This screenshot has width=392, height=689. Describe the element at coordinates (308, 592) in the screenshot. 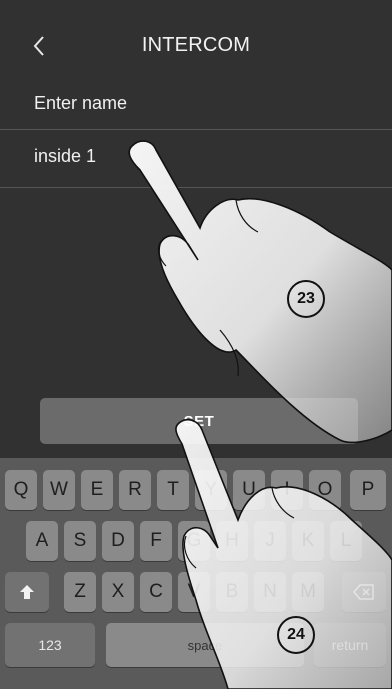

I see `key-m: M` at that location.